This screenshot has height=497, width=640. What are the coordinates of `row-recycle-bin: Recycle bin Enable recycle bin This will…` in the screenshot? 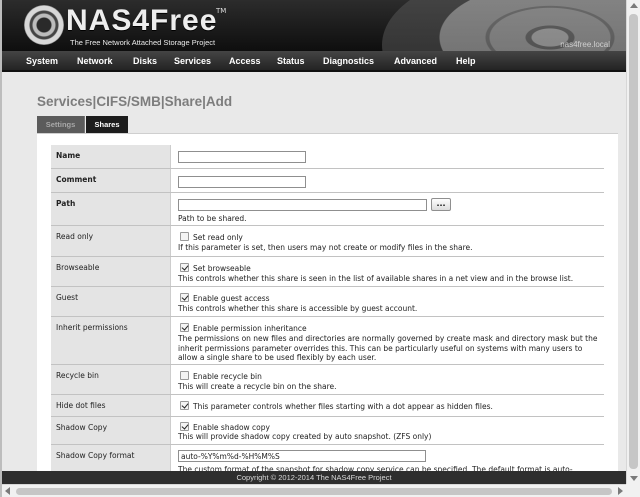 It's located at (327, 380).